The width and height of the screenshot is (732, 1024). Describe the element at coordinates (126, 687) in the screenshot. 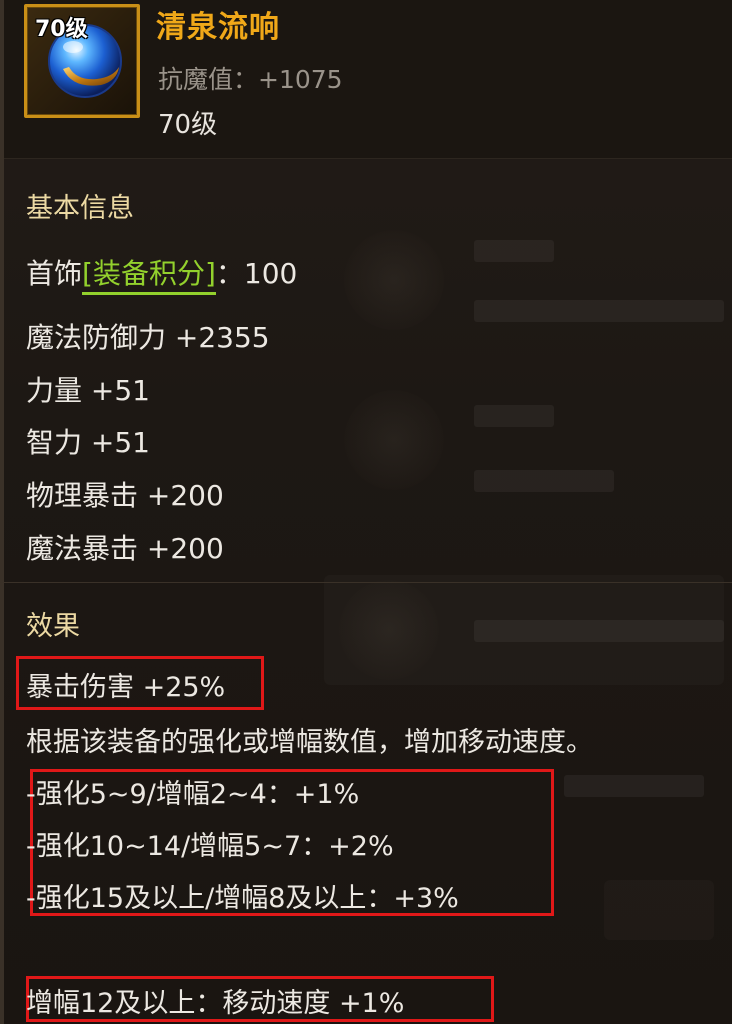

I see `crit-damage-effect: 暴击伤害 +25%` at that location.